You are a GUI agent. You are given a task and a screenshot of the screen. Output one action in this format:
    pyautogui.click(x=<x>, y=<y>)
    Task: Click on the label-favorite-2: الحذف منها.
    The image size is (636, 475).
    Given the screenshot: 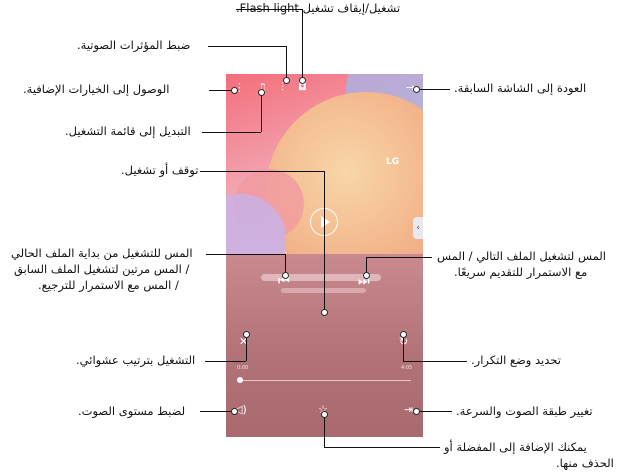 What is the action you would take?
    pyautogui.click(x=585, y=463)
    